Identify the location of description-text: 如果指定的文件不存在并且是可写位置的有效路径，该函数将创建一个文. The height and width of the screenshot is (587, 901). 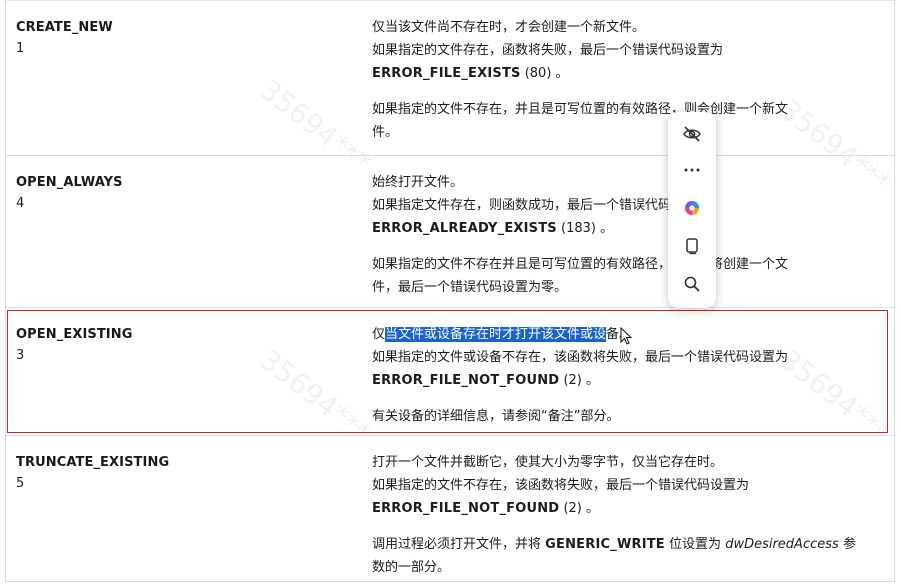
(580, 264).